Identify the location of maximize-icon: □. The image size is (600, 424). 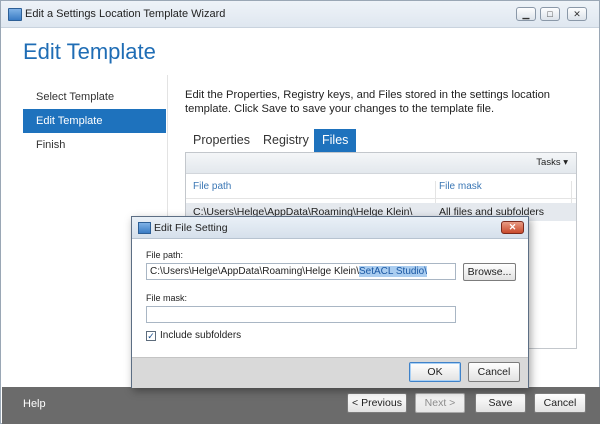
(550, 14).